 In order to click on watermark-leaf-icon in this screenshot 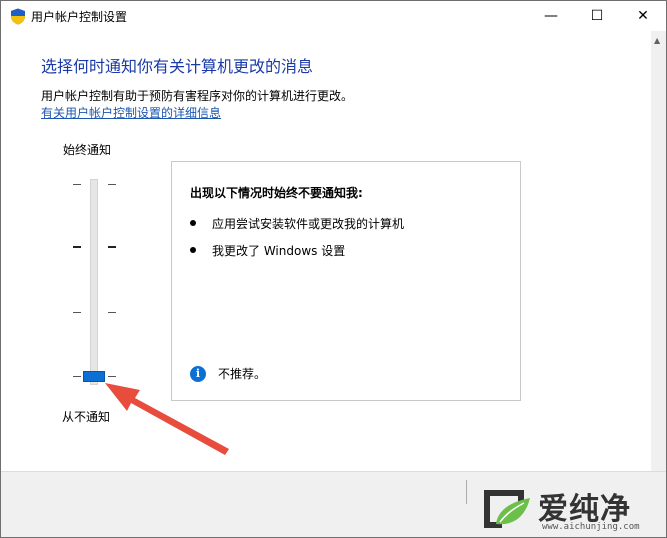, I will do `click(507, 509)`.